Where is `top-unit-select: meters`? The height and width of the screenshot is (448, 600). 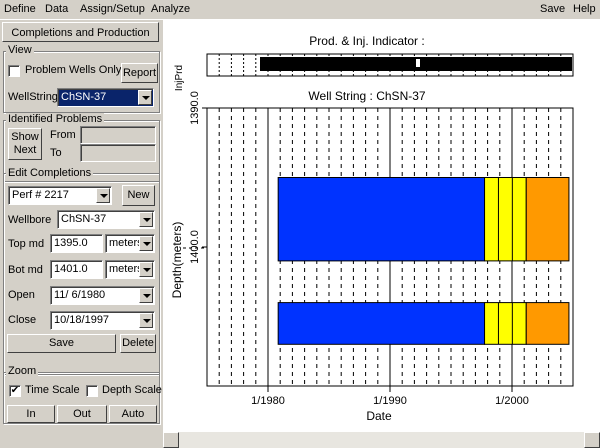 top-unit-select: meters is located at coordinates (130, 243).